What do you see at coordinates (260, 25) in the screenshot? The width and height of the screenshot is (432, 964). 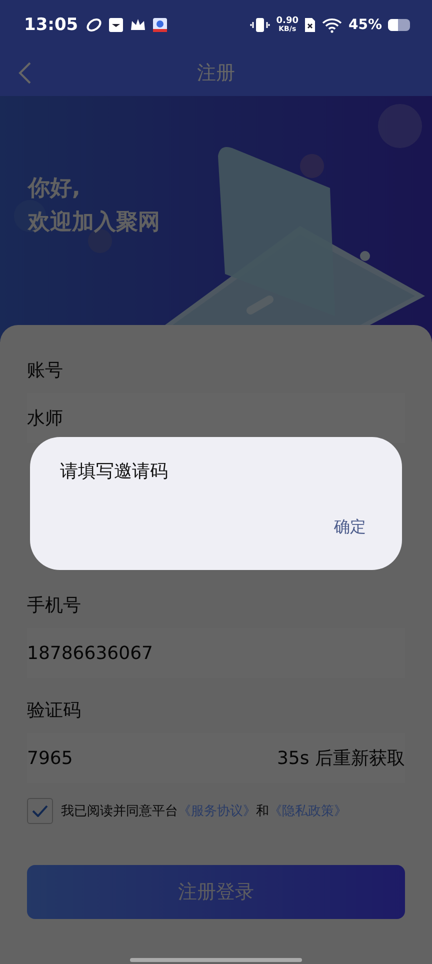 I see `vibrate-icon` at bounding box center [260, 25].